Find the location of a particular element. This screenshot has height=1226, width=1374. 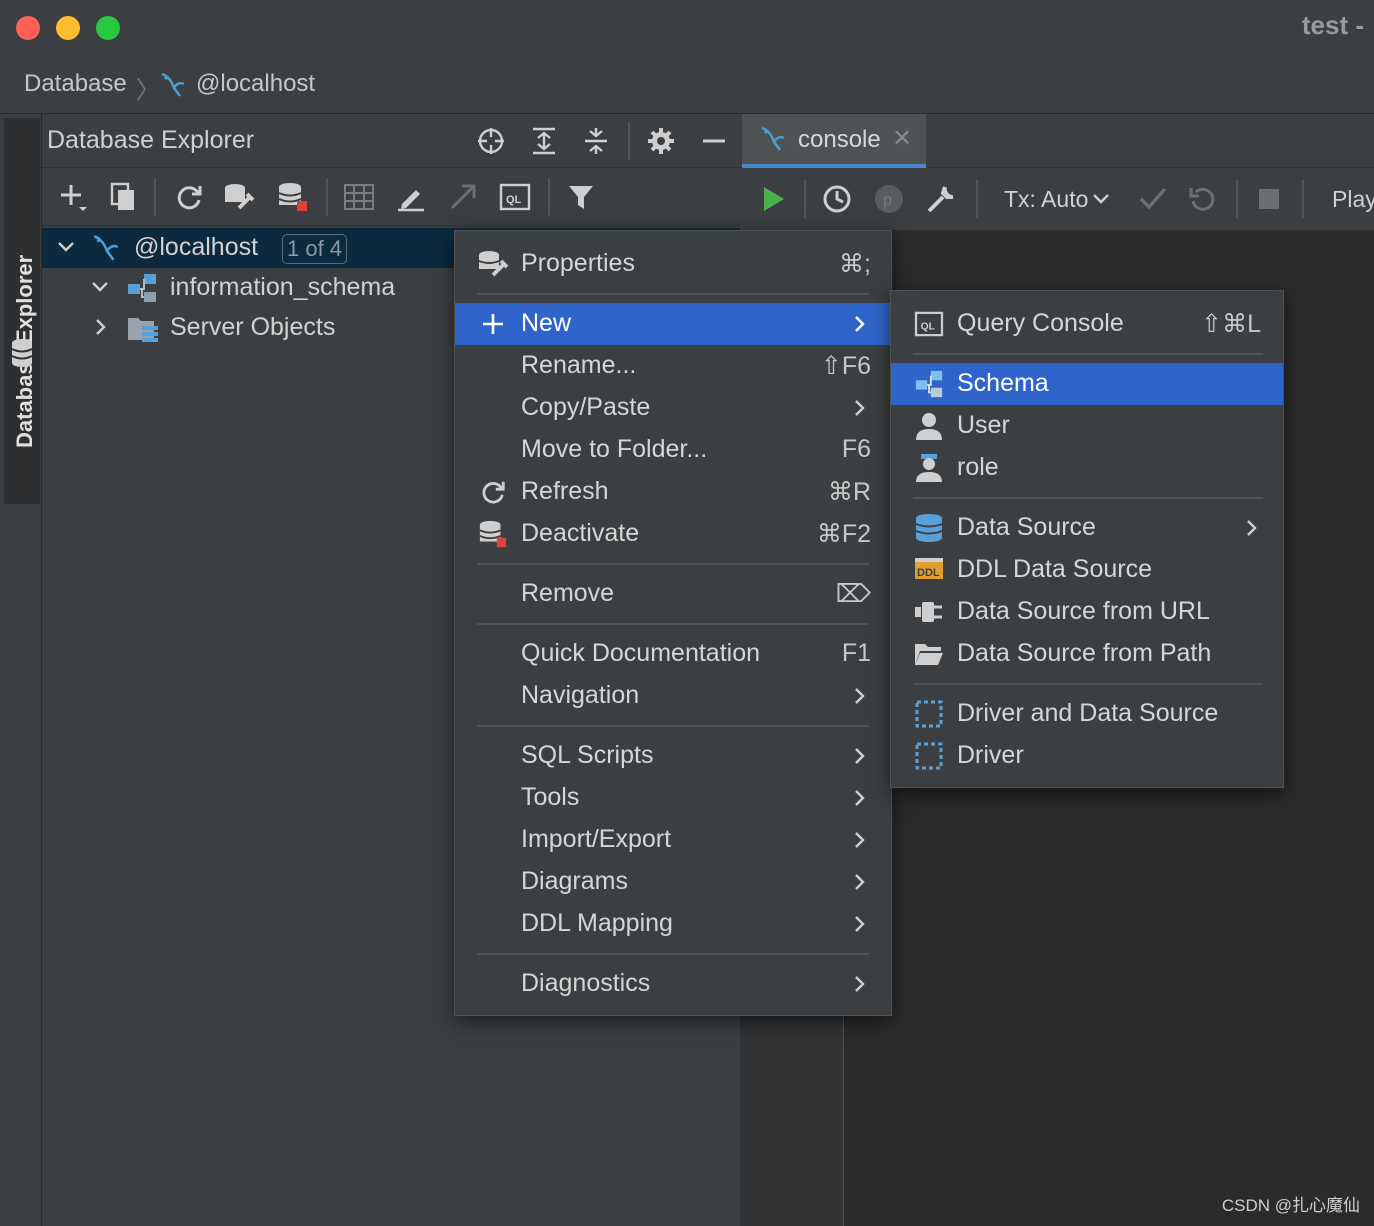

submenu-item-ddl-data-source: DDL DDL Data Source is located at coordinates (1087, 570).